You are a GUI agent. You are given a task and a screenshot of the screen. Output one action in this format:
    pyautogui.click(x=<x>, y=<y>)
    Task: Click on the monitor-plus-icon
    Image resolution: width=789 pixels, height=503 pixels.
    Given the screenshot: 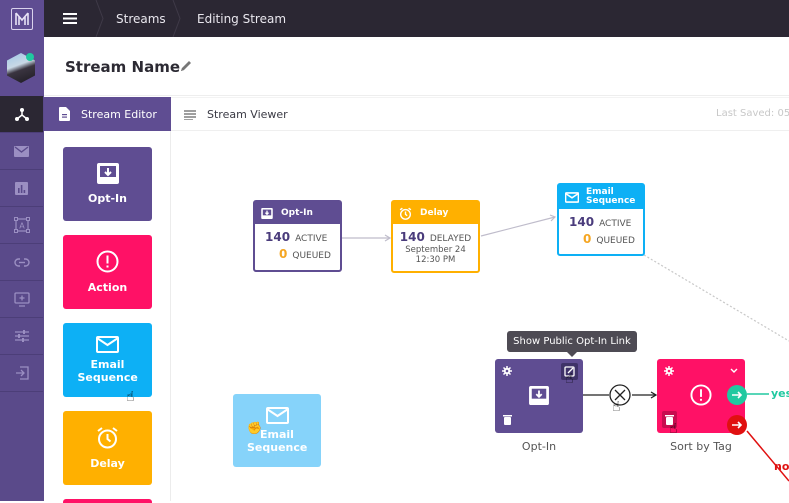 What is the action you would take?
    pyautogui.click(x=21, y=299)
    